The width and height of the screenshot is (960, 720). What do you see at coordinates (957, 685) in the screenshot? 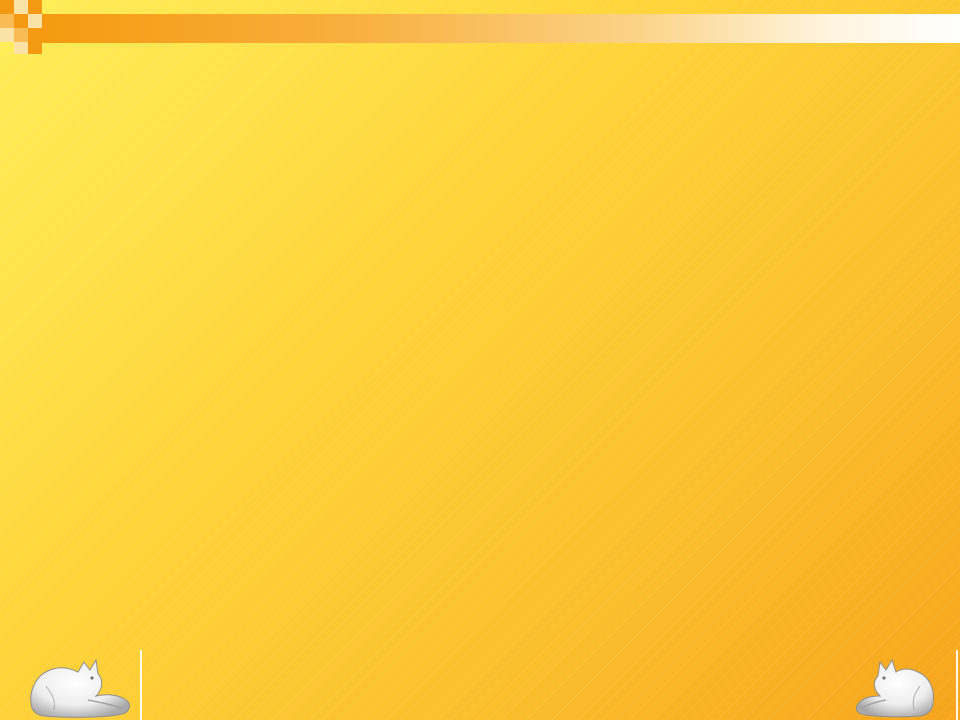
I see `bottom-right-divider` at bounding box center [957, 685].